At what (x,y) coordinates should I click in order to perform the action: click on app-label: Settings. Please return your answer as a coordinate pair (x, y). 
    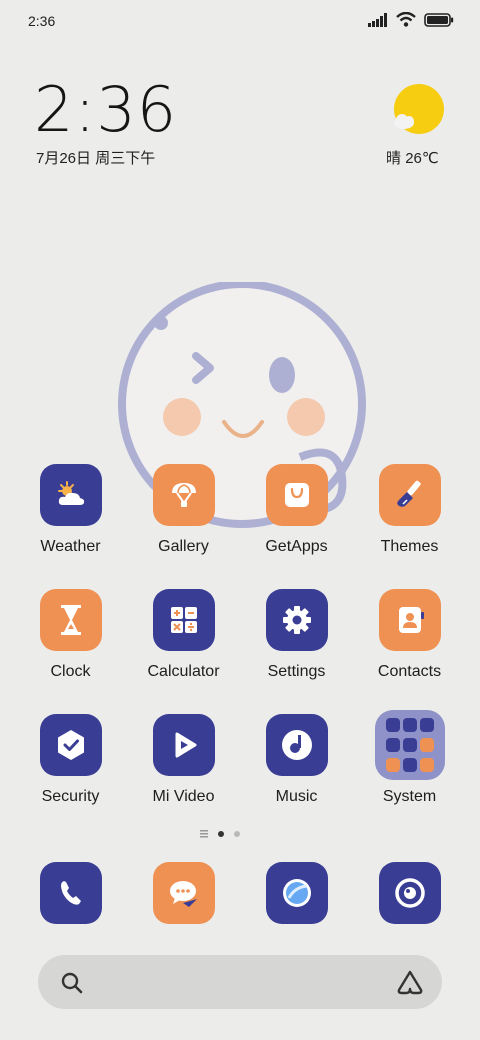
    Looking at the image, I should click on (296, 671).